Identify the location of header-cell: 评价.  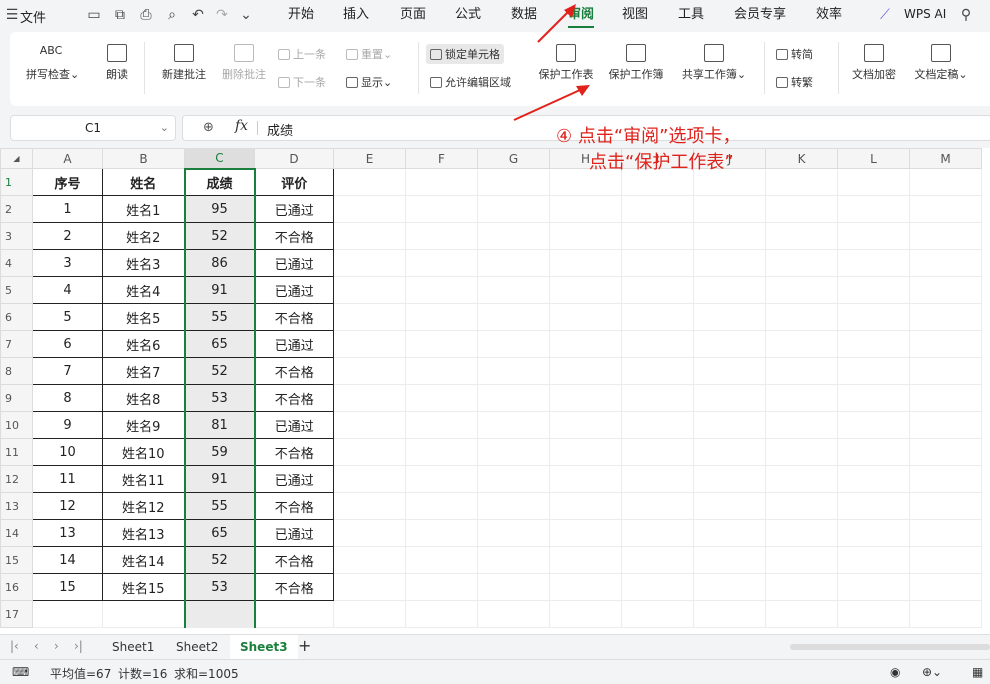
(294, 182).